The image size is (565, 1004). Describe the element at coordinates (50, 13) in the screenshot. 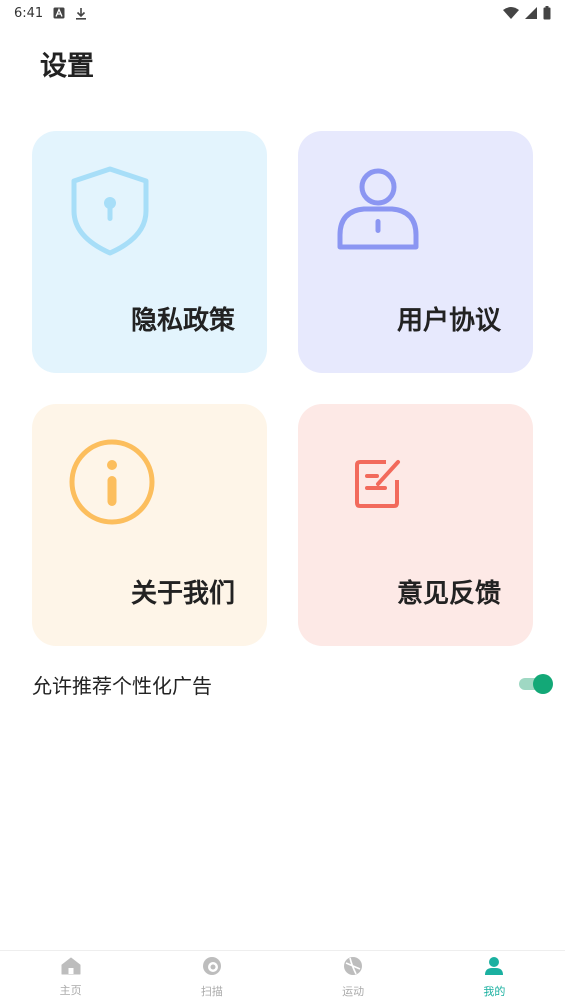

I see `status-left: 6:41` at that location.